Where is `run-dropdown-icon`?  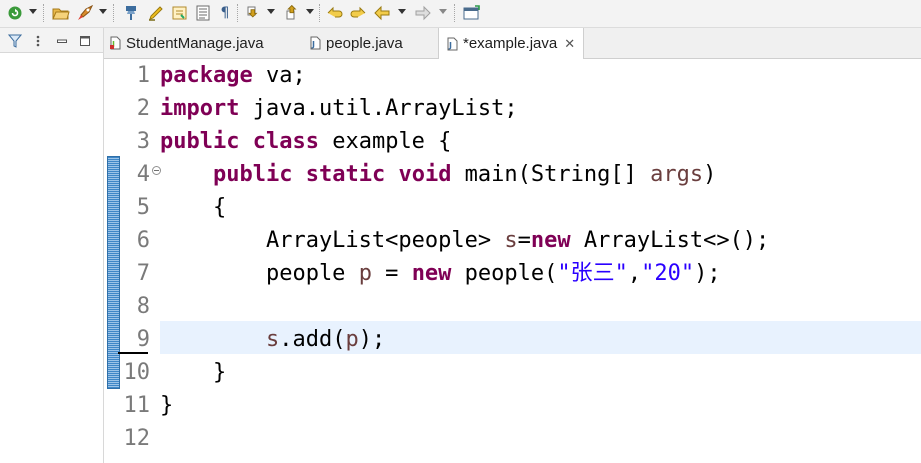 run-dropdown-icon is located at coordinates (33, 11).